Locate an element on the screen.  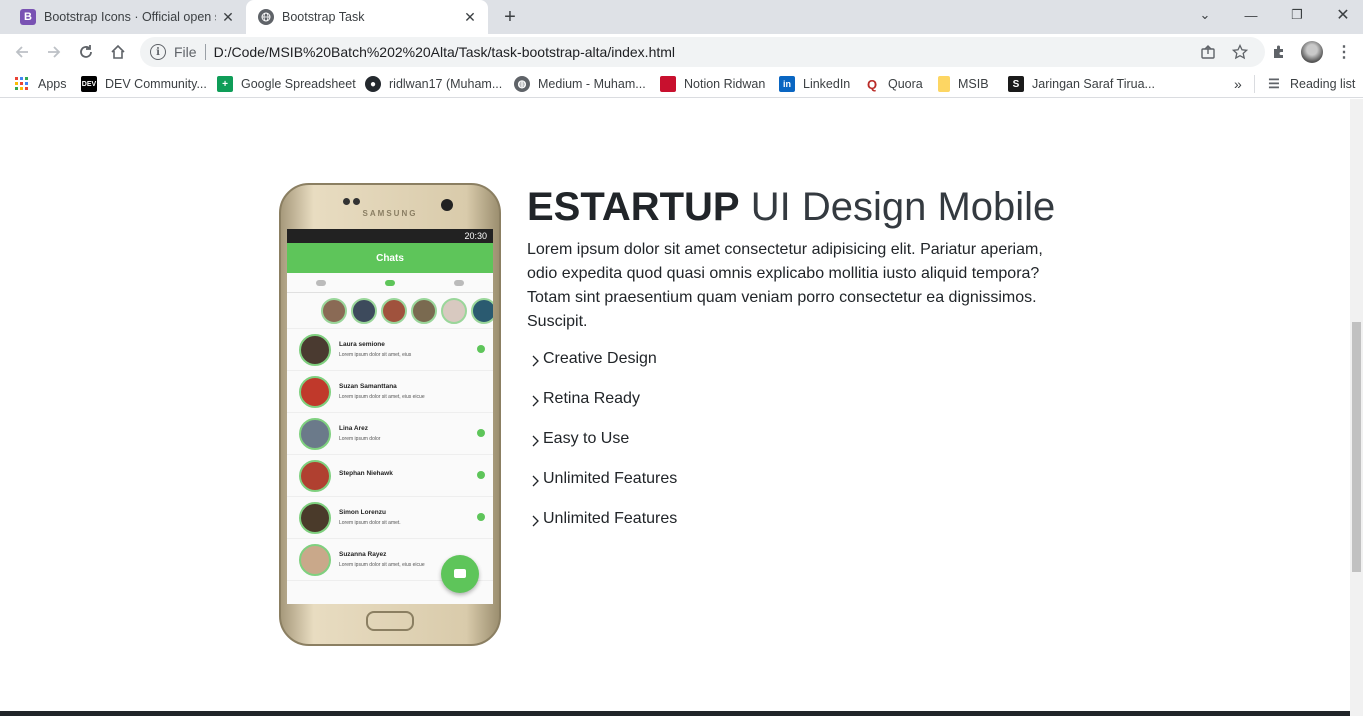
notion-icon is located at coordinates (668, 84).